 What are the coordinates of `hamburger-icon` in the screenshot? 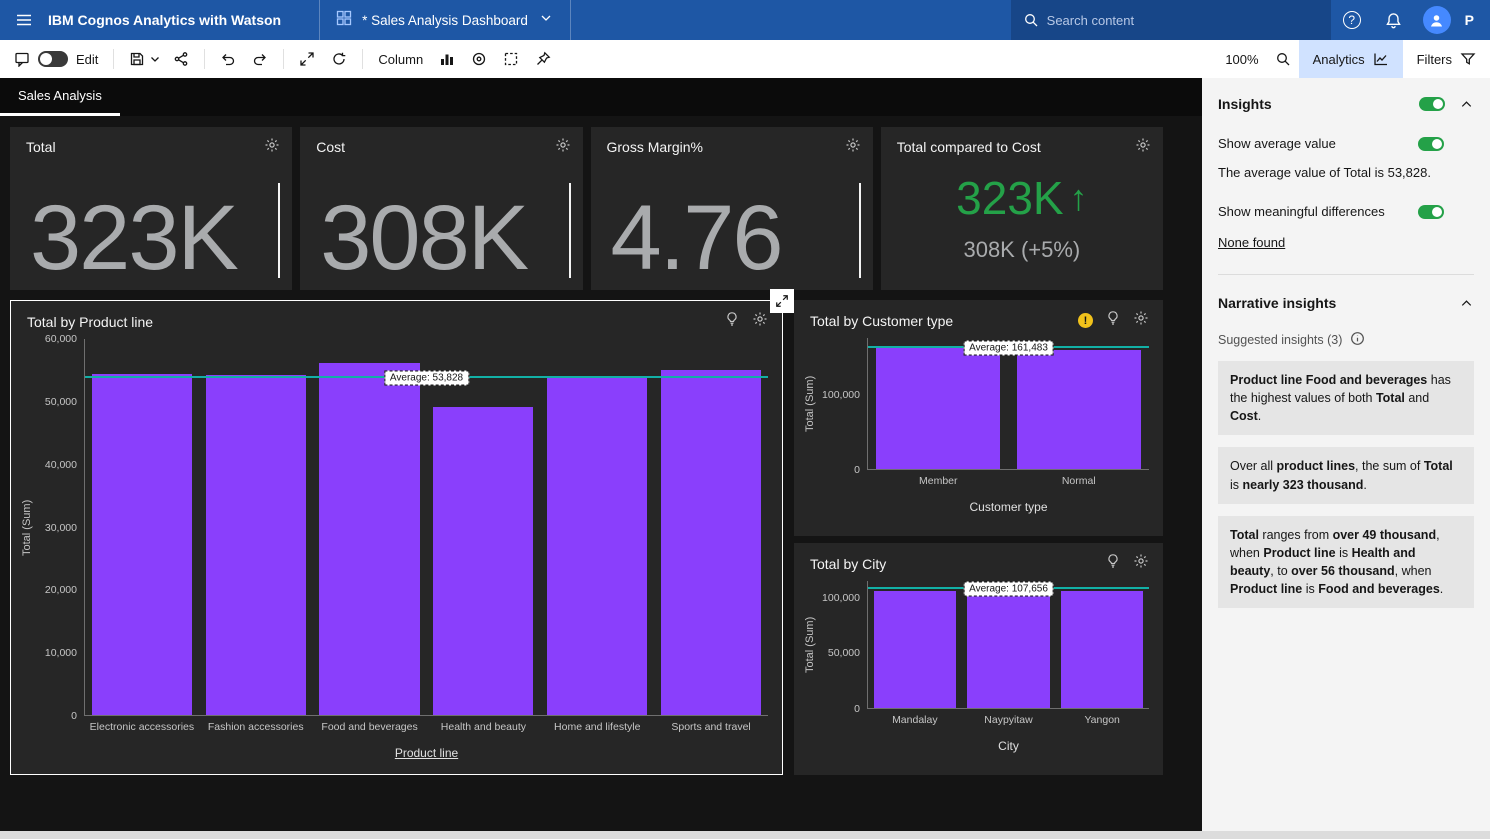 It's located at (24, 20).